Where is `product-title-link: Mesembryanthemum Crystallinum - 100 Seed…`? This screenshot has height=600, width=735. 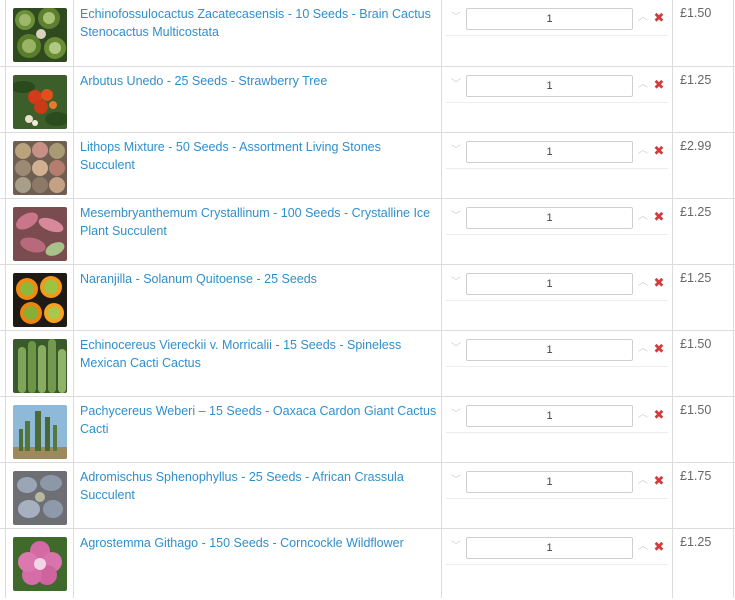 product-title-link: Mesembryanthemum Crystallinum - 100 Seed… is located at coordinates (259, 222).